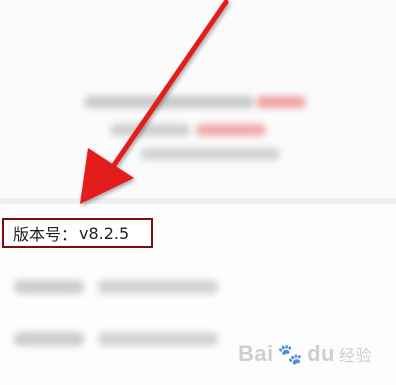  I want to click on baidu-jingyan-watermark: Bai 🐾 du 经验, so click(305, 354).